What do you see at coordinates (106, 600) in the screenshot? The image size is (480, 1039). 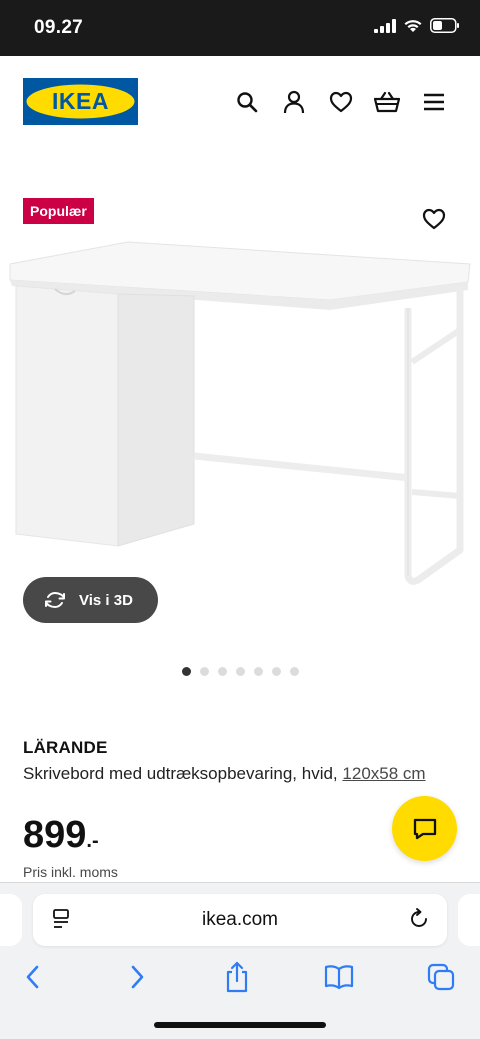 I see `view-in-3d-label: Vis i 3D` at bounding box center [106, 600].